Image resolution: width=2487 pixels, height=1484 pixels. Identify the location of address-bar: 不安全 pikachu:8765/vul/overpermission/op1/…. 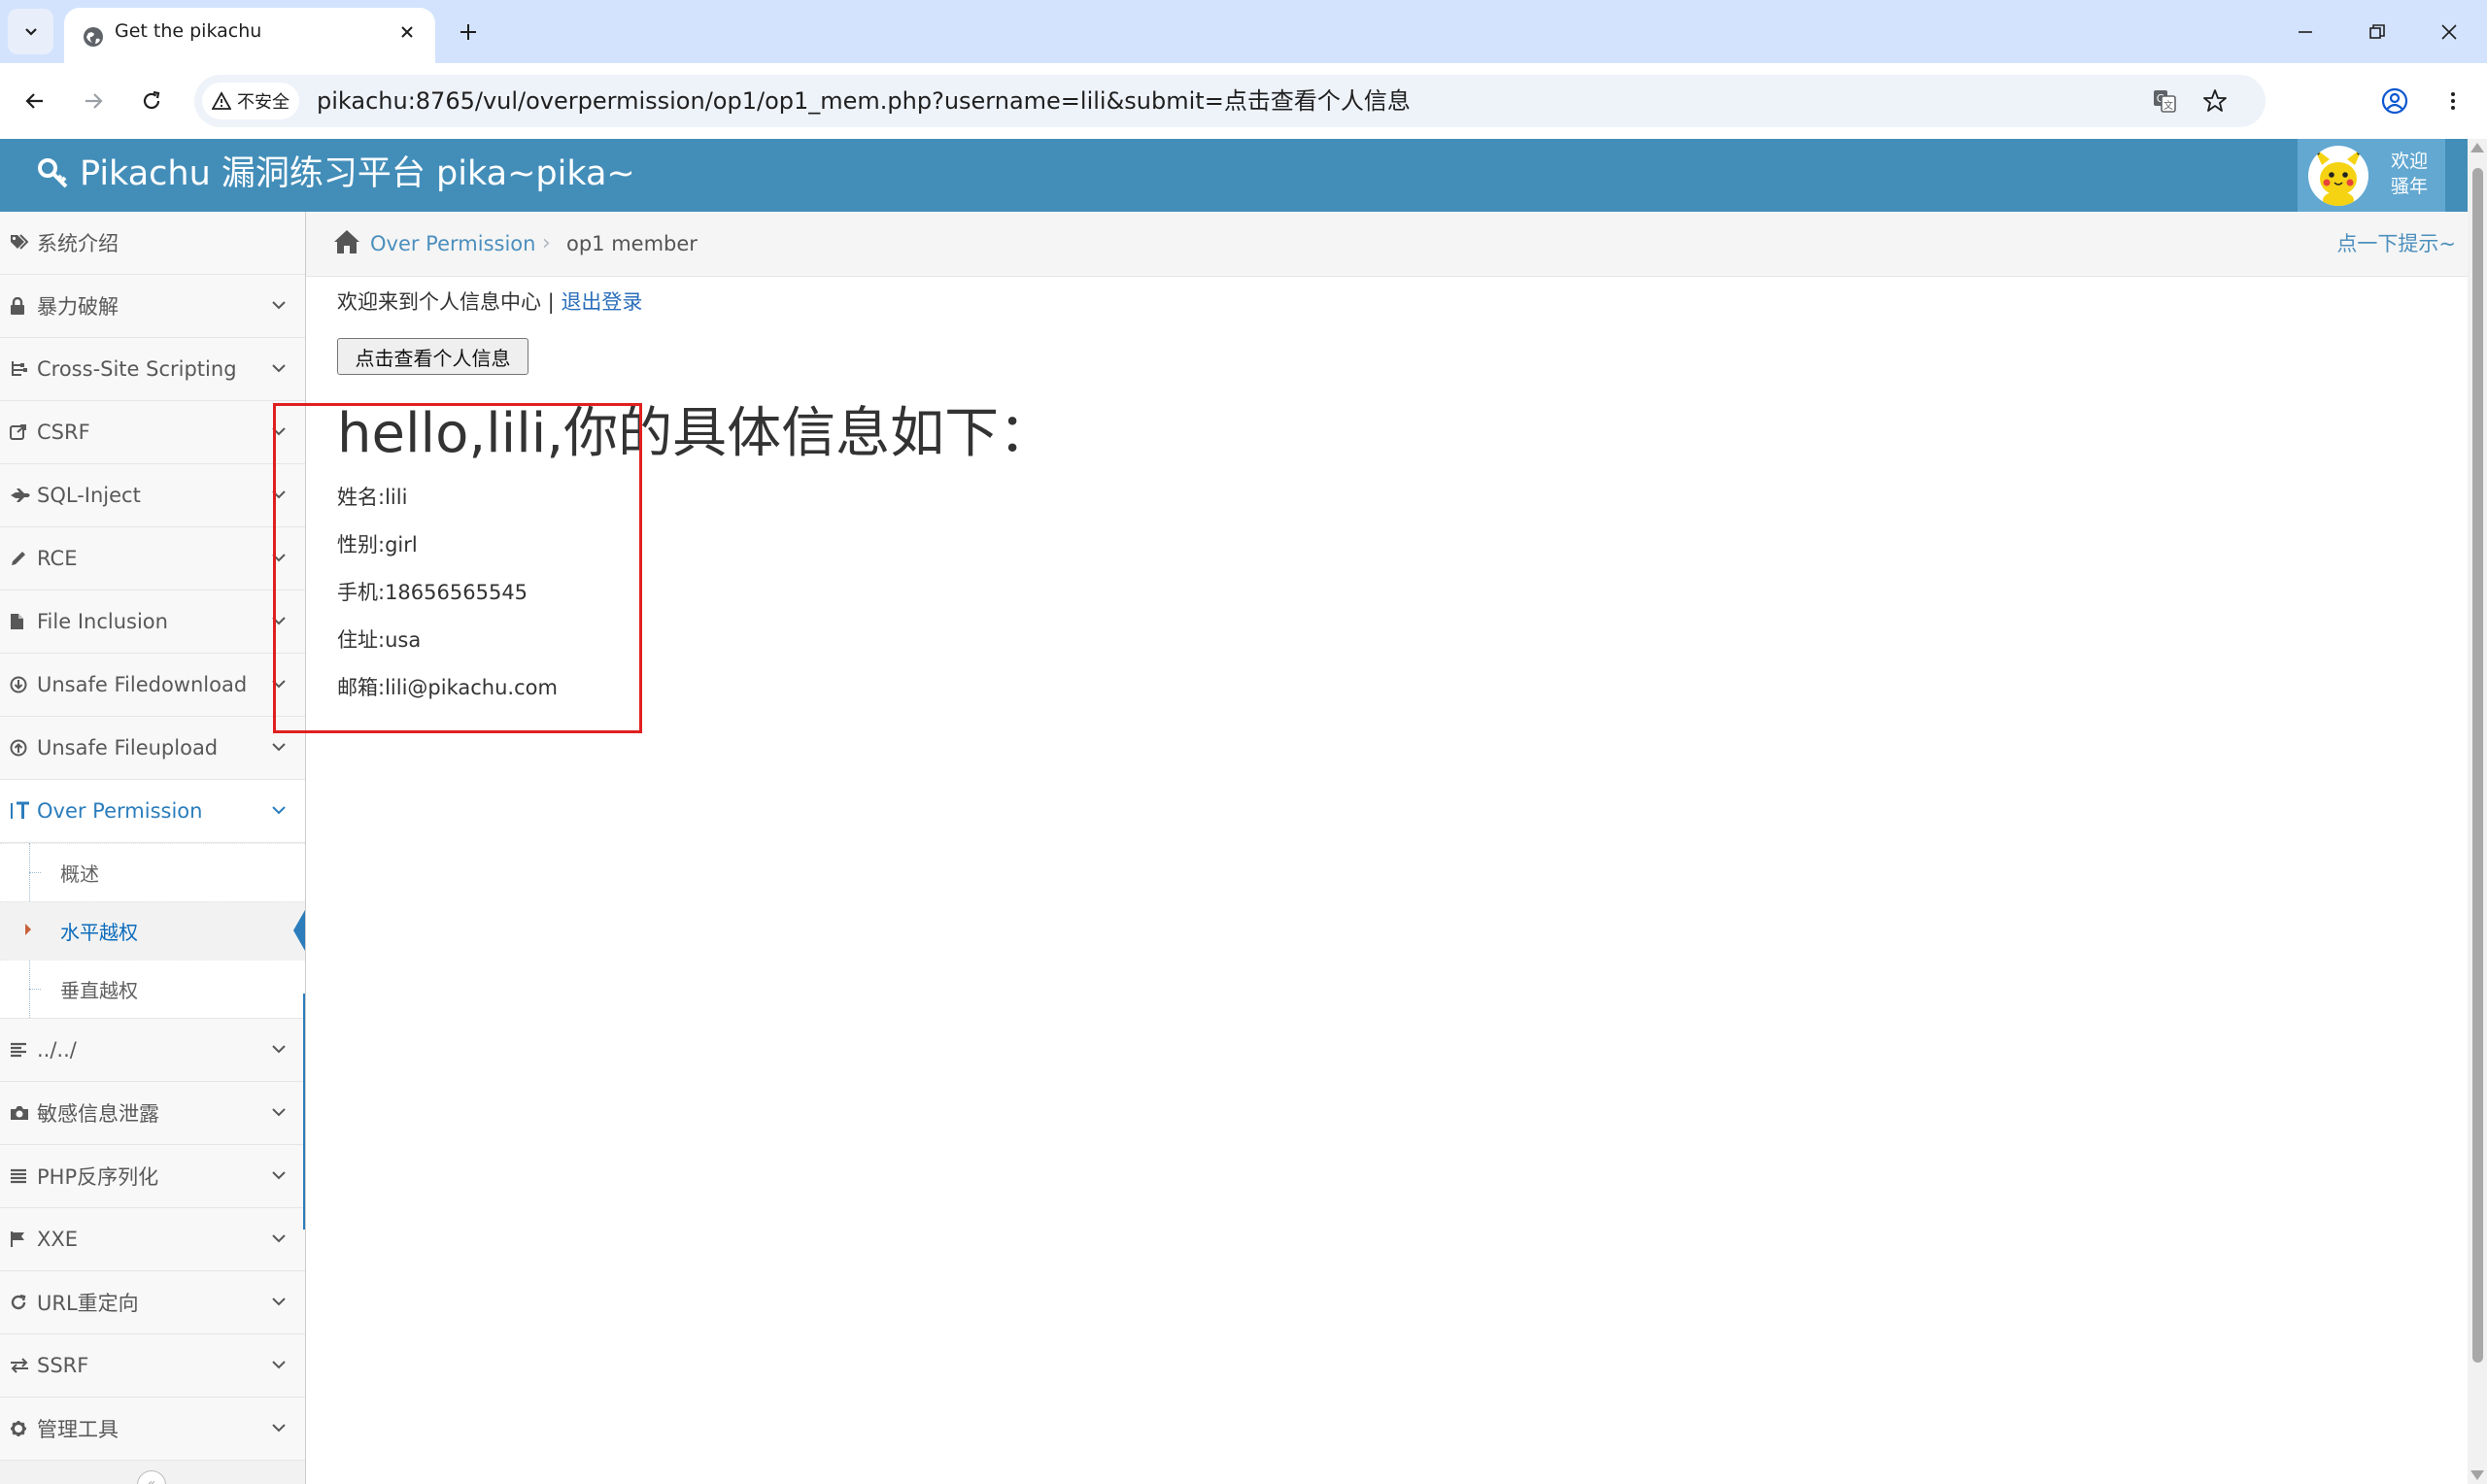
(1230, 101).